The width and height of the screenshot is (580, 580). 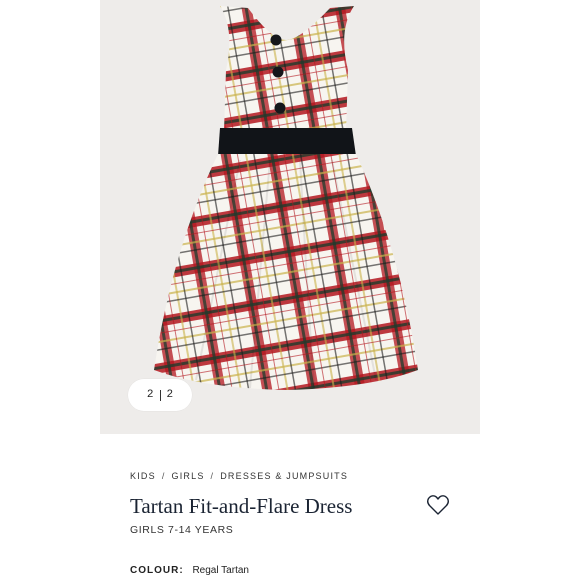 What do you see at coordinates (189, 570) in the screenshot?
I see `colour-row: COLOUR: Regal Tartan` at bounding box center [189, 570].